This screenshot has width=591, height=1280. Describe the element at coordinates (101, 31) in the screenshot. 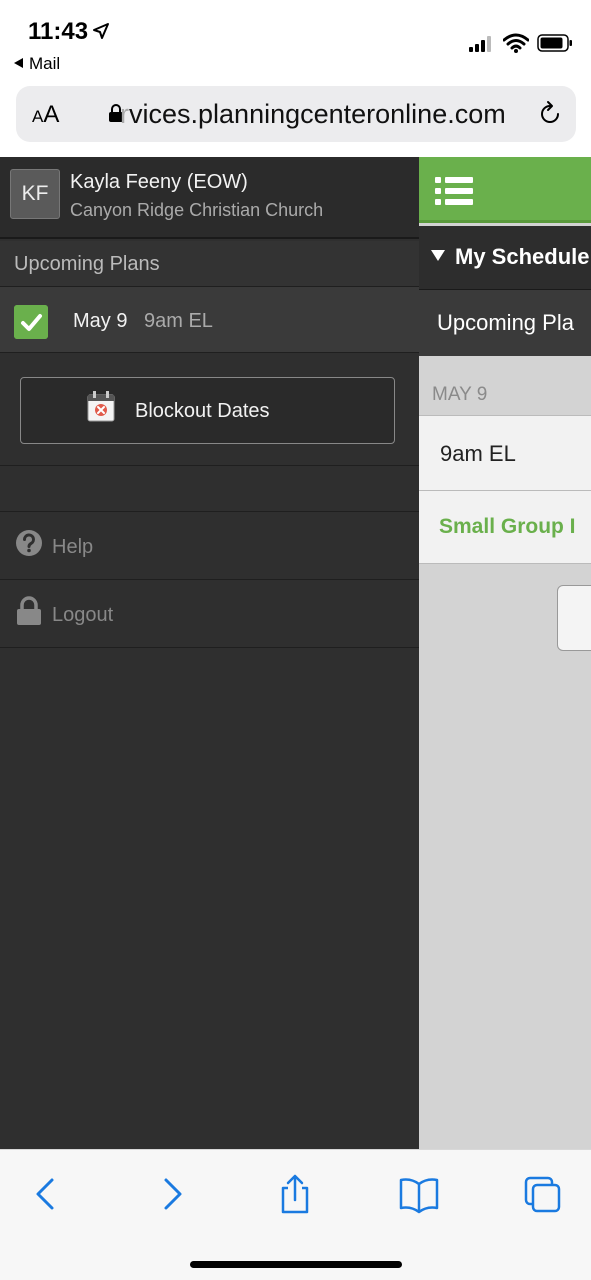

I see `location-arrow-icon` at that location.